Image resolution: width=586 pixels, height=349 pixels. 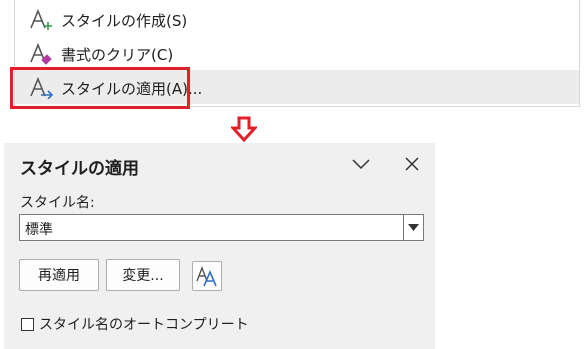 I want to click on style-name-combobox: 標準, so click(x=221, y=227).